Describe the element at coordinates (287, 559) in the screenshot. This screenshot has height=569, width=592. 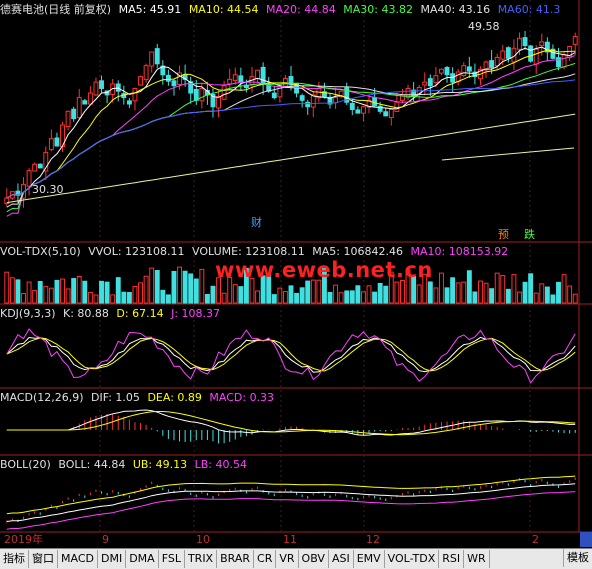
I see `tab-vr: VR` at that location.